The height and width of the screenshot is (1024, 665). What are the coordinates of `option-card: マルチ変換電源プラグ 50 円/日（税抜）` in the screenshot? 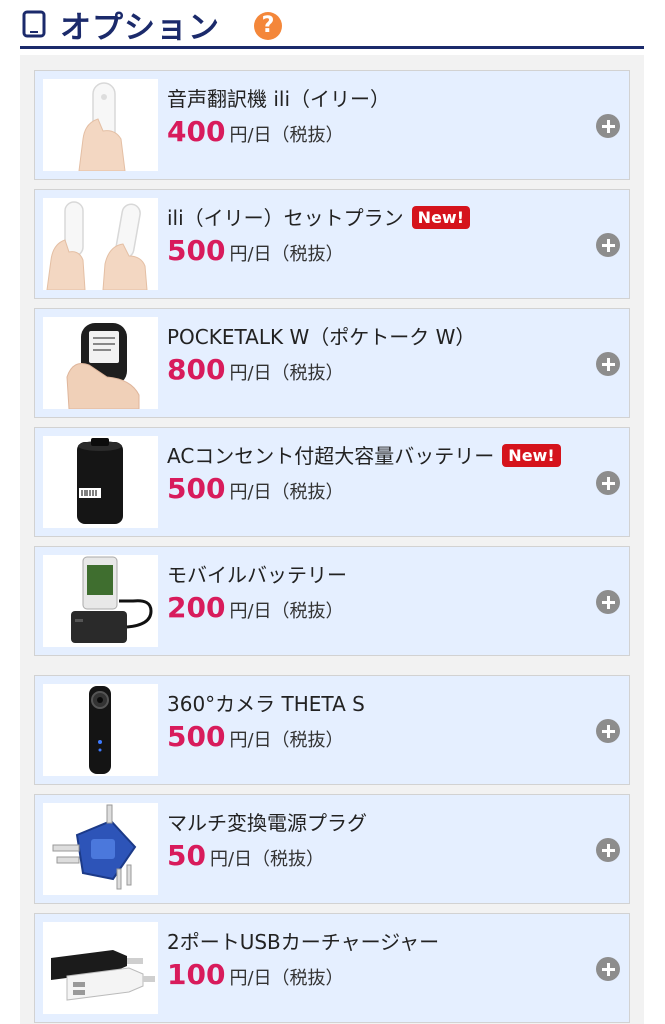 It's located at (332, 849).